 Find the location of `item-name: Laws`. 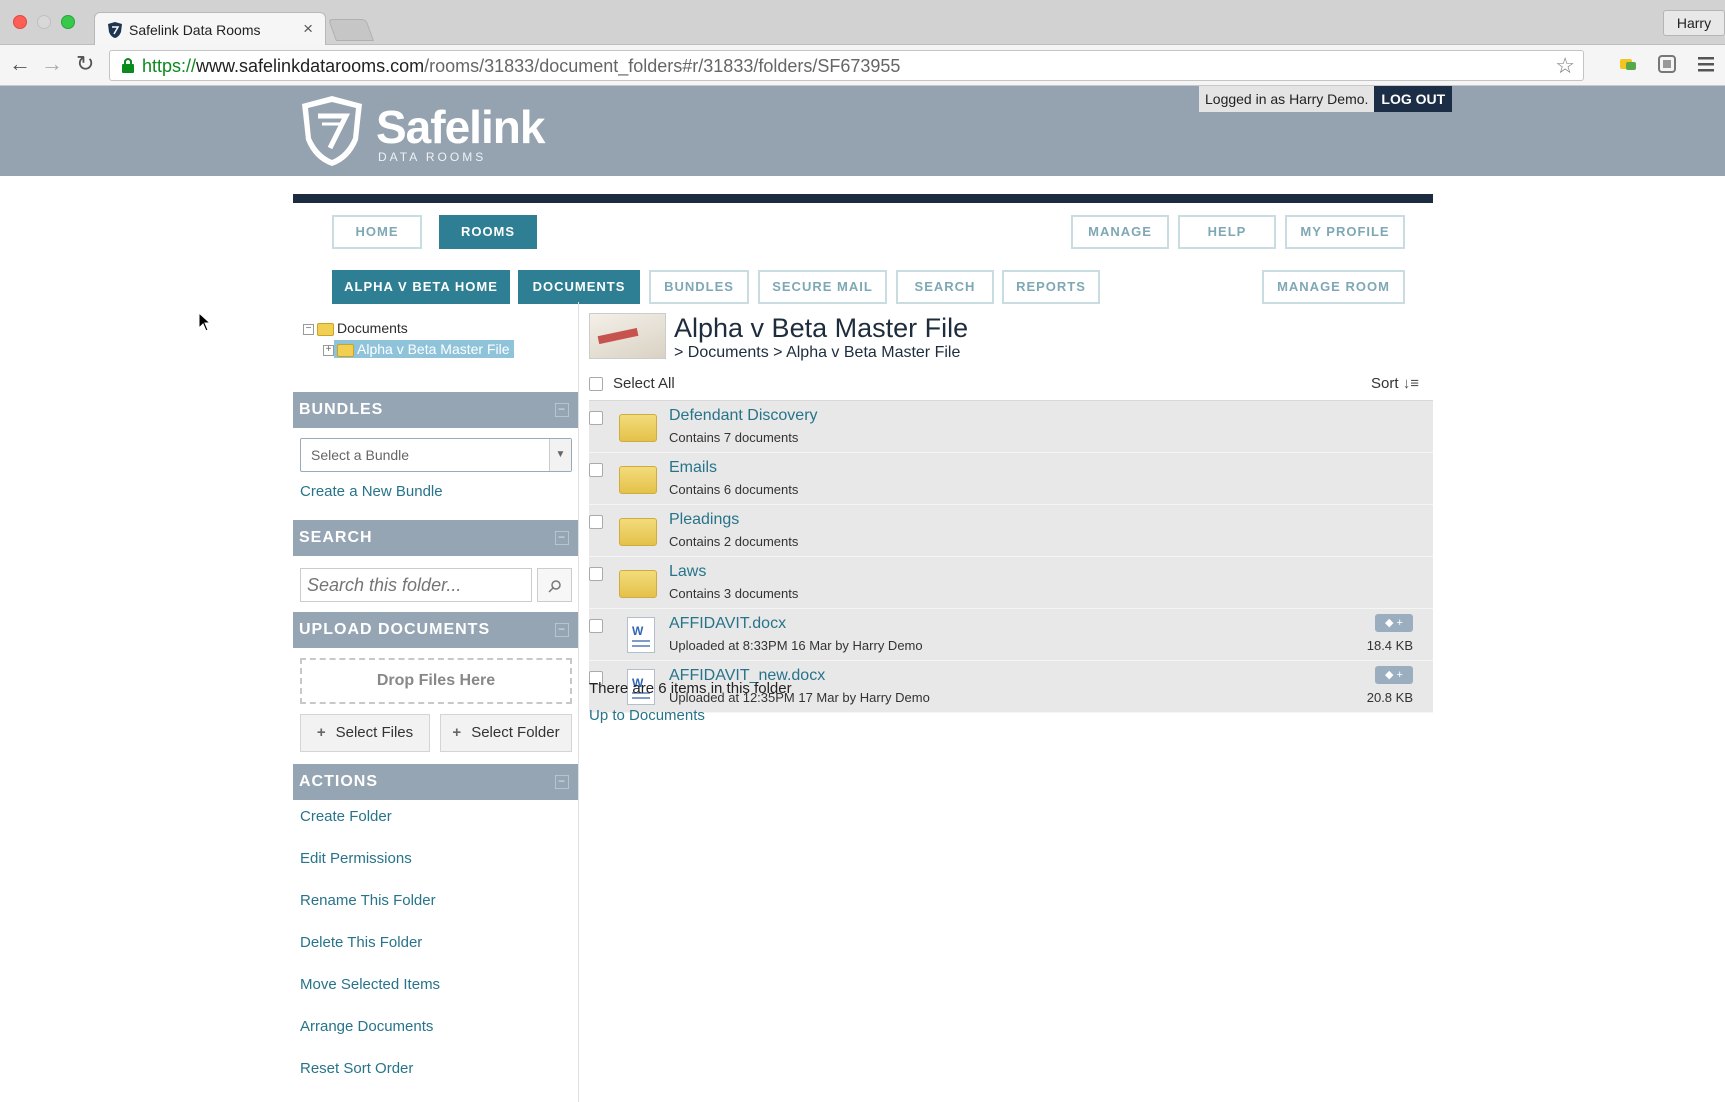

item-name: Laws is located at coordinates (687, 572).